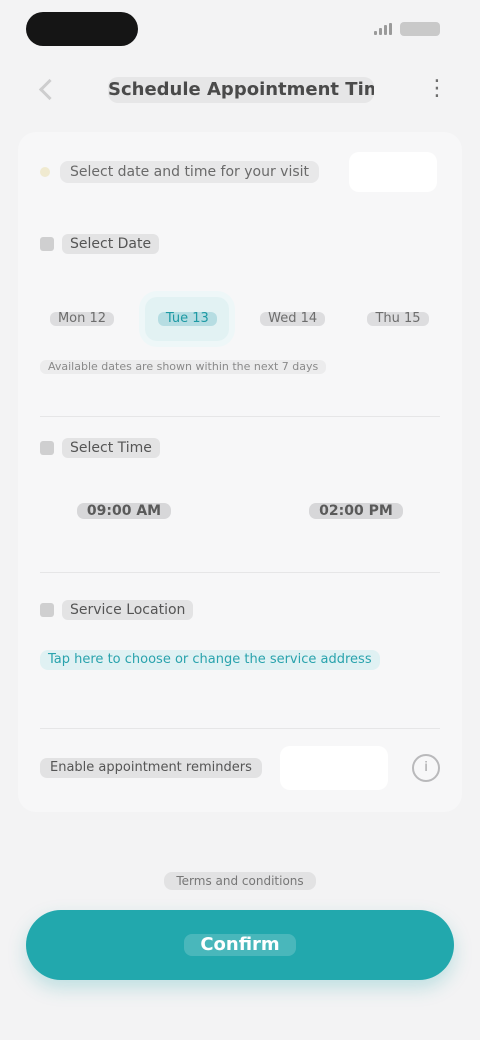 This screenshot has height=1040, width=480. I want to click on time-section-label: Select Time, so click(240, 448).